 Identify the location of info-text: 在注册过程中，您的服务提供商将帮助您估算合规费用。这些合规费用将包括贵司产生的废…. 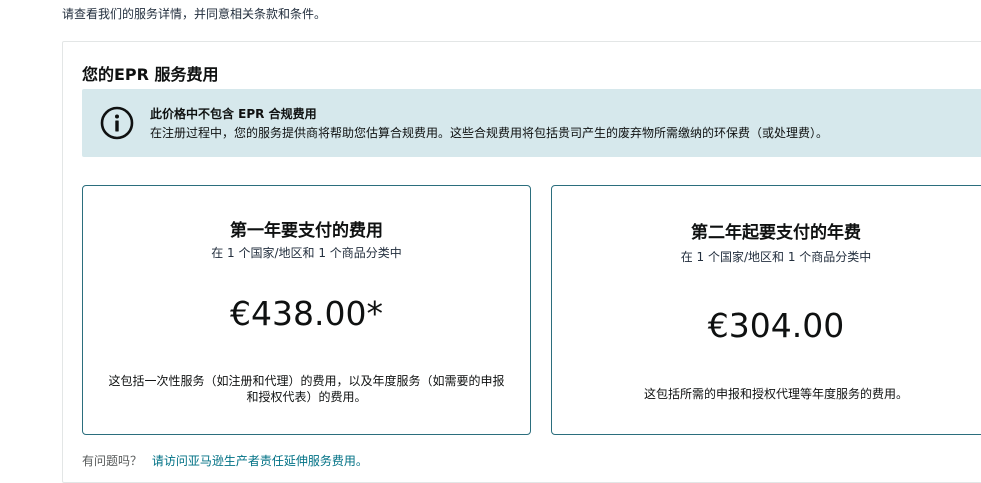
(489, 133).